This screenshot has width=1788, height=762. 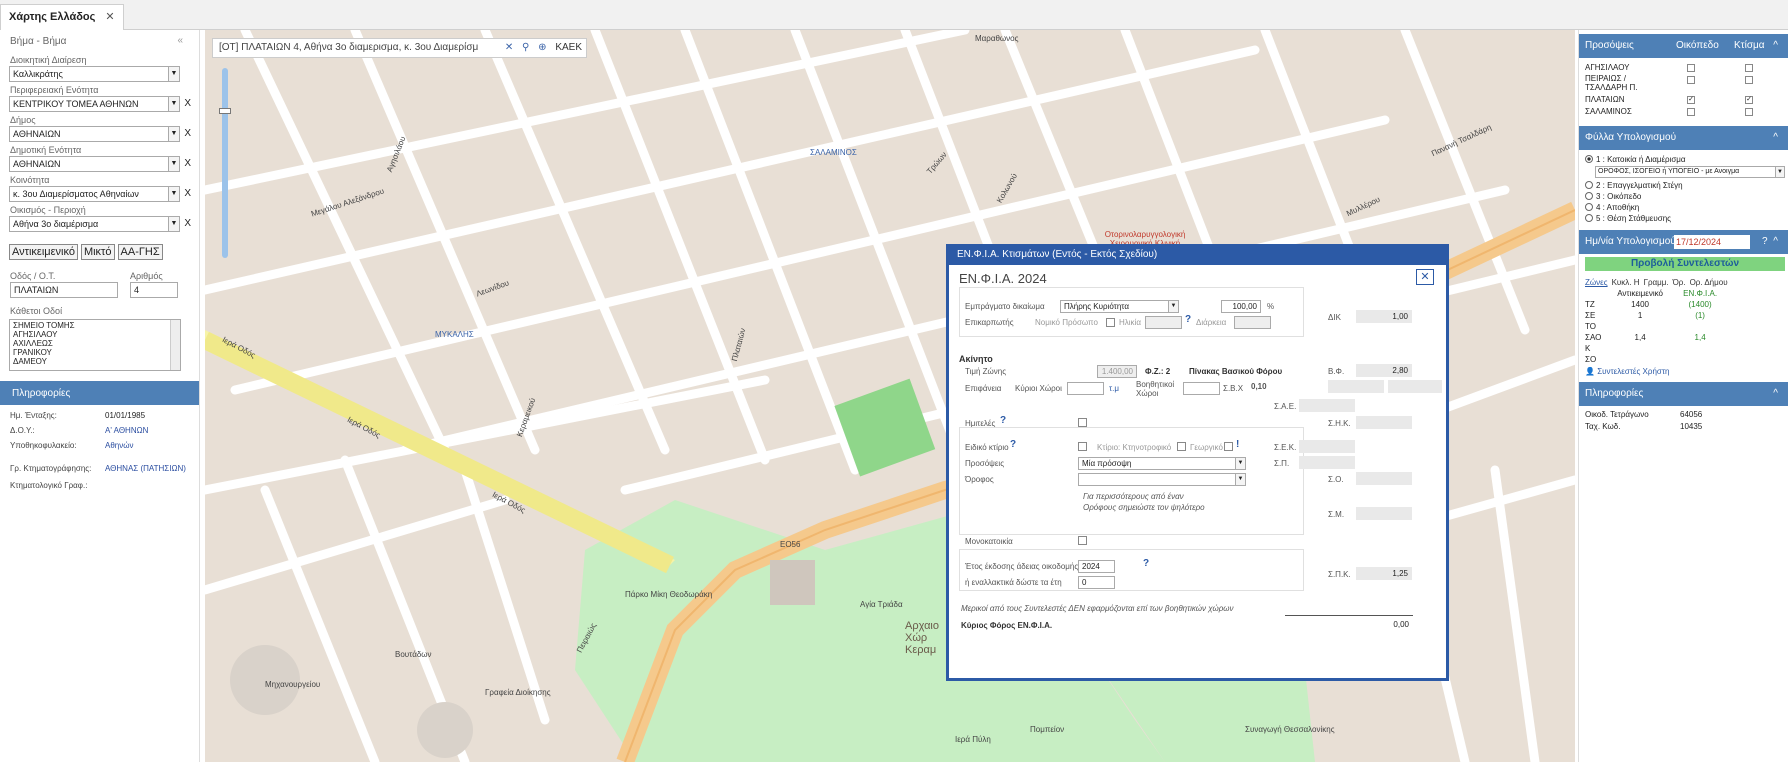 What do you see at coordinates (1691, 100) in the screenshot?
I see `plot-checkbox: ✓` at bounding box center [1691, 100].